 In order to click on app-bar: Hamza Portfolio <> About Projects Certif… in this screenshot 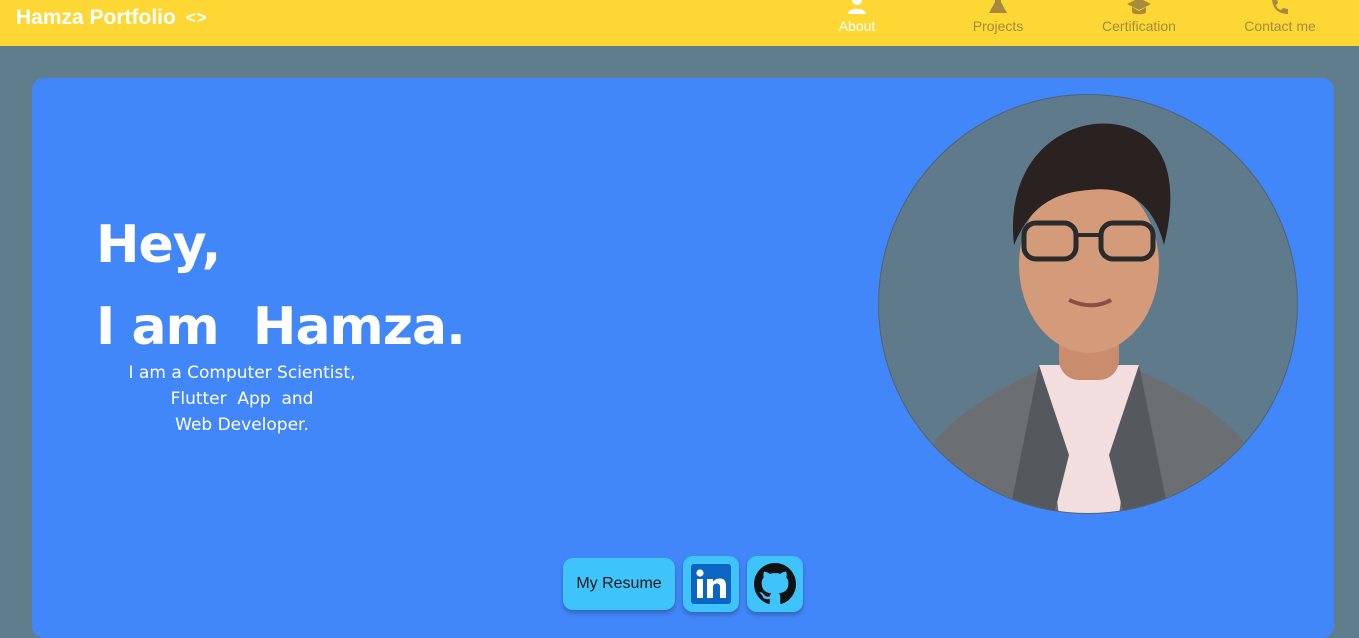, I will do `click(679, 23)`.